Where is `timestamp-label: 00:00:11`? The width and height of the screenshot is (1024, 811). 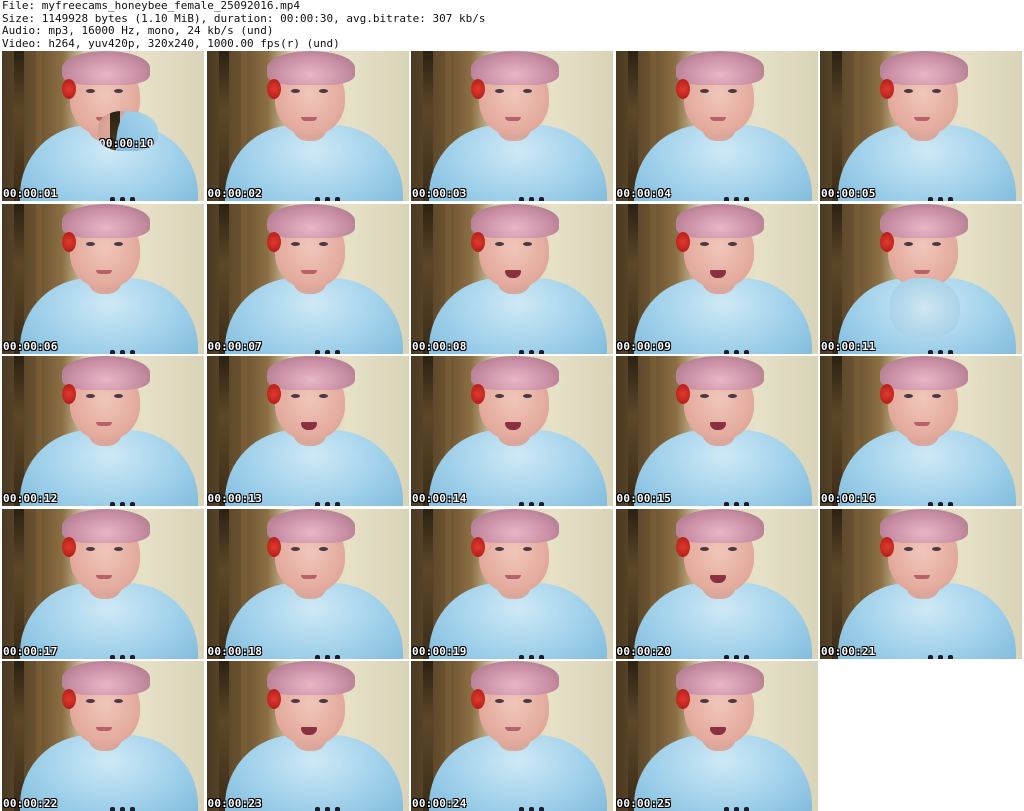
timestamp-label: 00:00:11 is located at coordinates (848, 346).